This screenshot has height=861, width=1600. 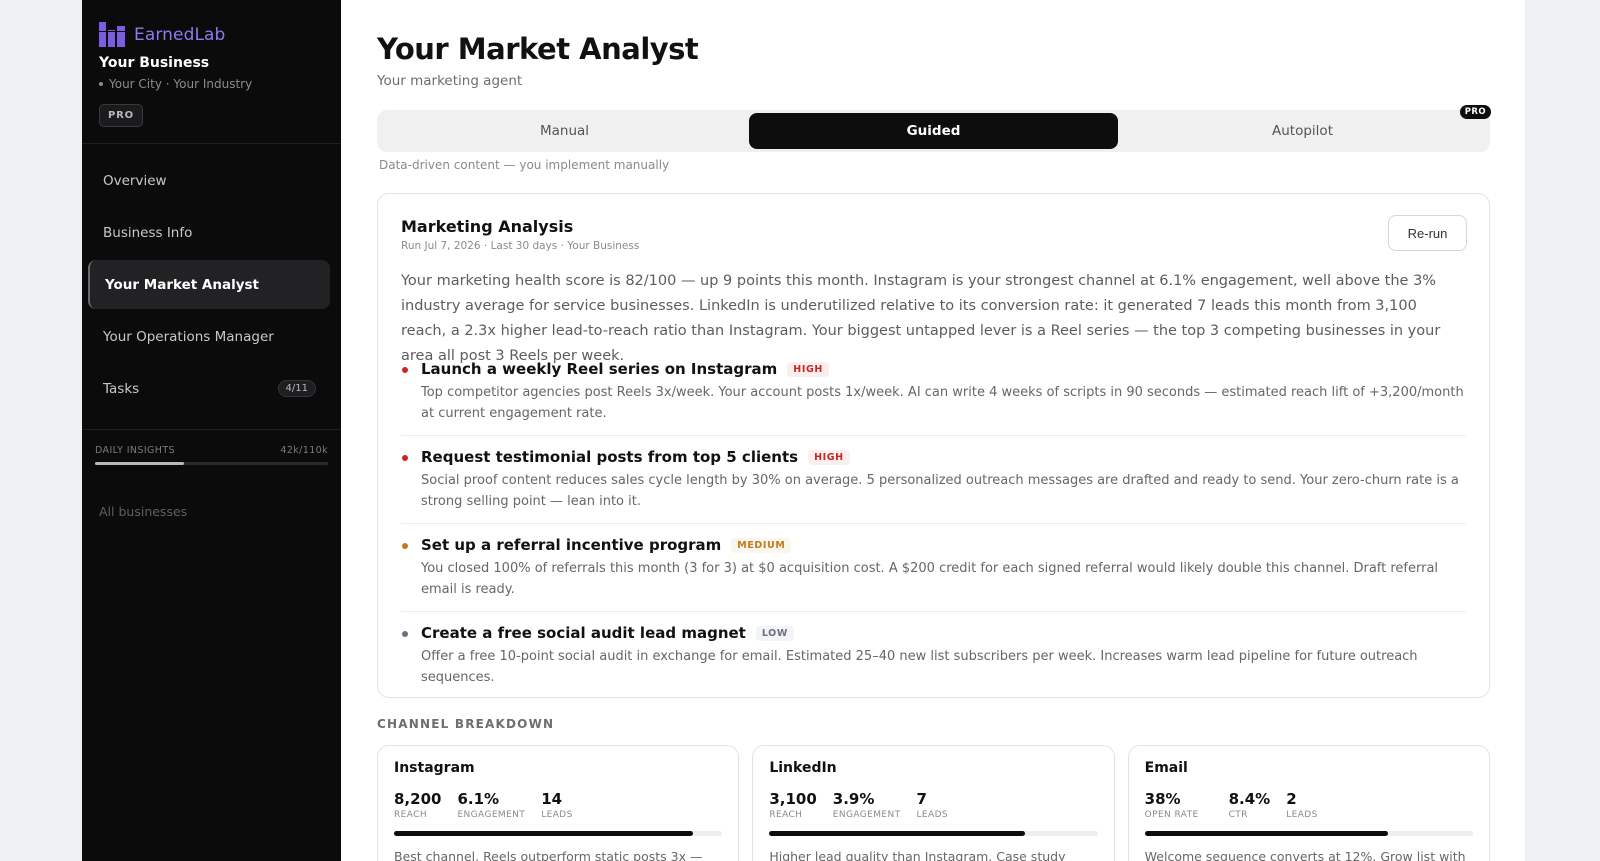 I want to click on business-name: Your Business, so click(x=154, y=63).